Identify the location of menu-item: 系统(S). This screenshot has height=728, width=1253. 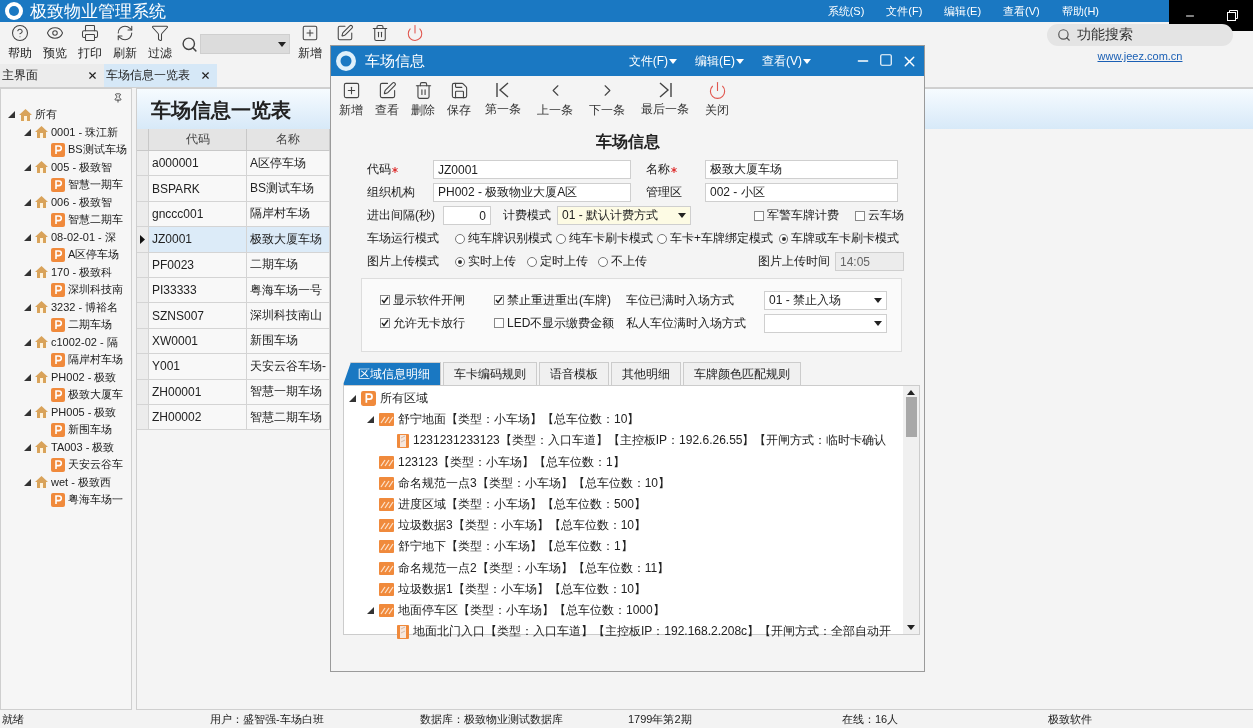
(846, 11).